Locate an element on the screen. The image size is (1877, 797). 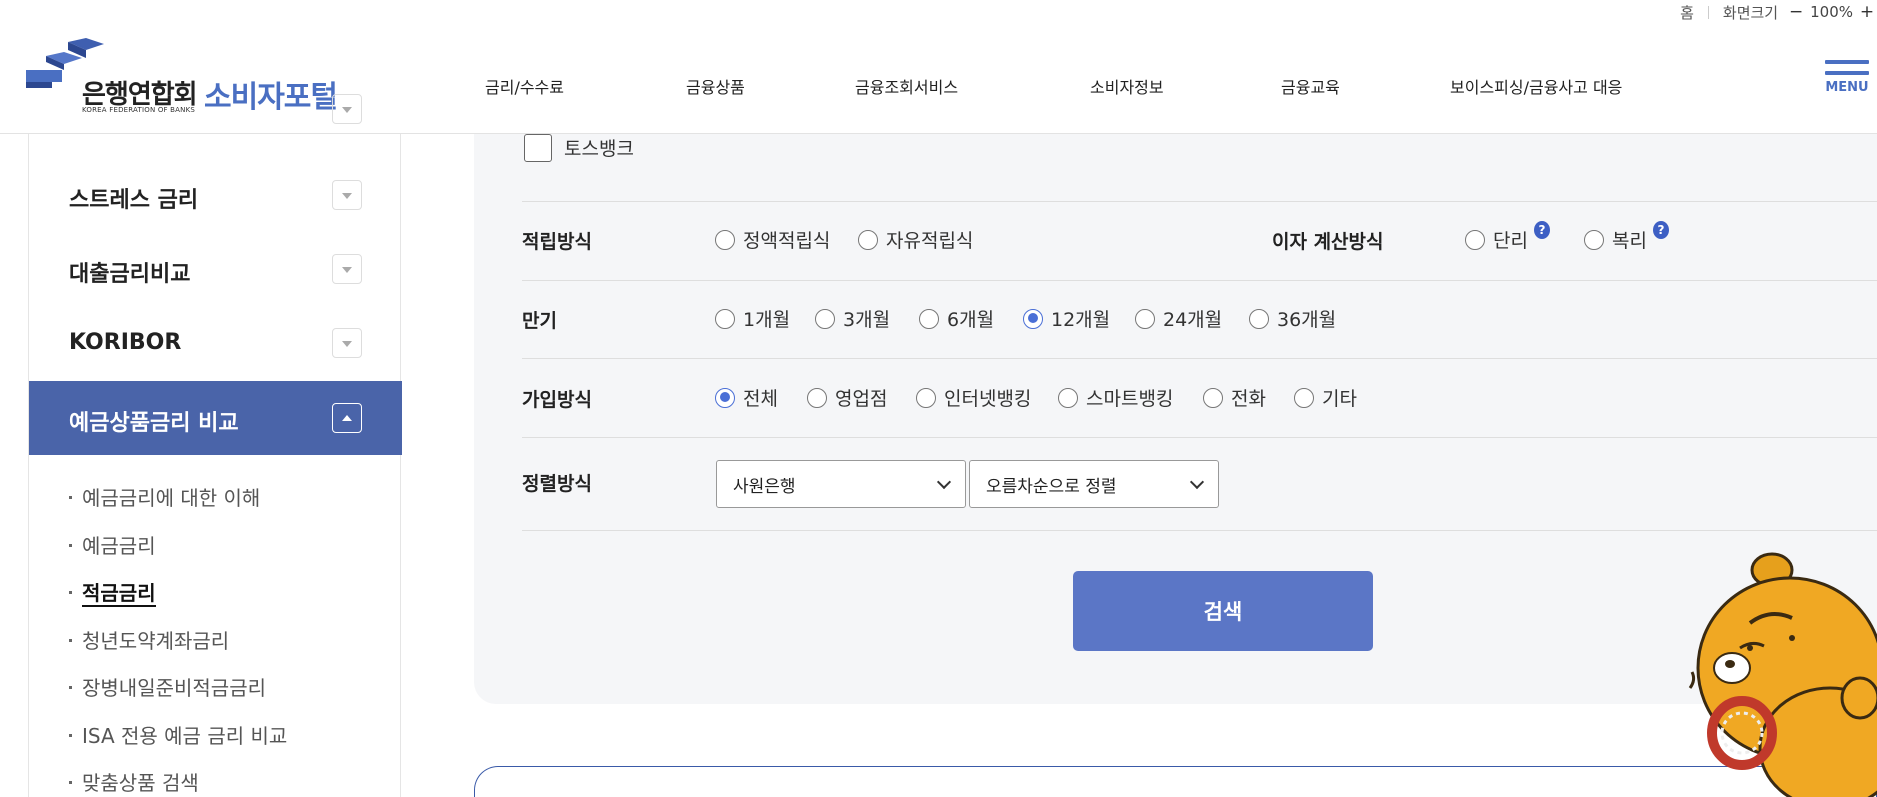
utility-bar: 홈 화면크기 − 100% + is located at coordinates (1778, 12).